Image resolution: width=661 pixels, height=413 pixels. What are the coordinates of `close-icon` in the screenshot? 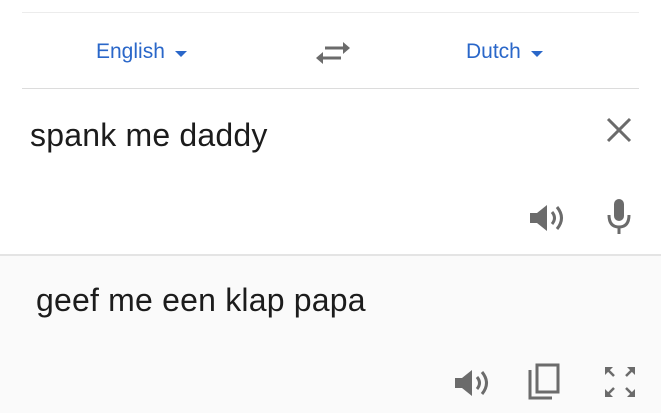 It's located at (619, 130).